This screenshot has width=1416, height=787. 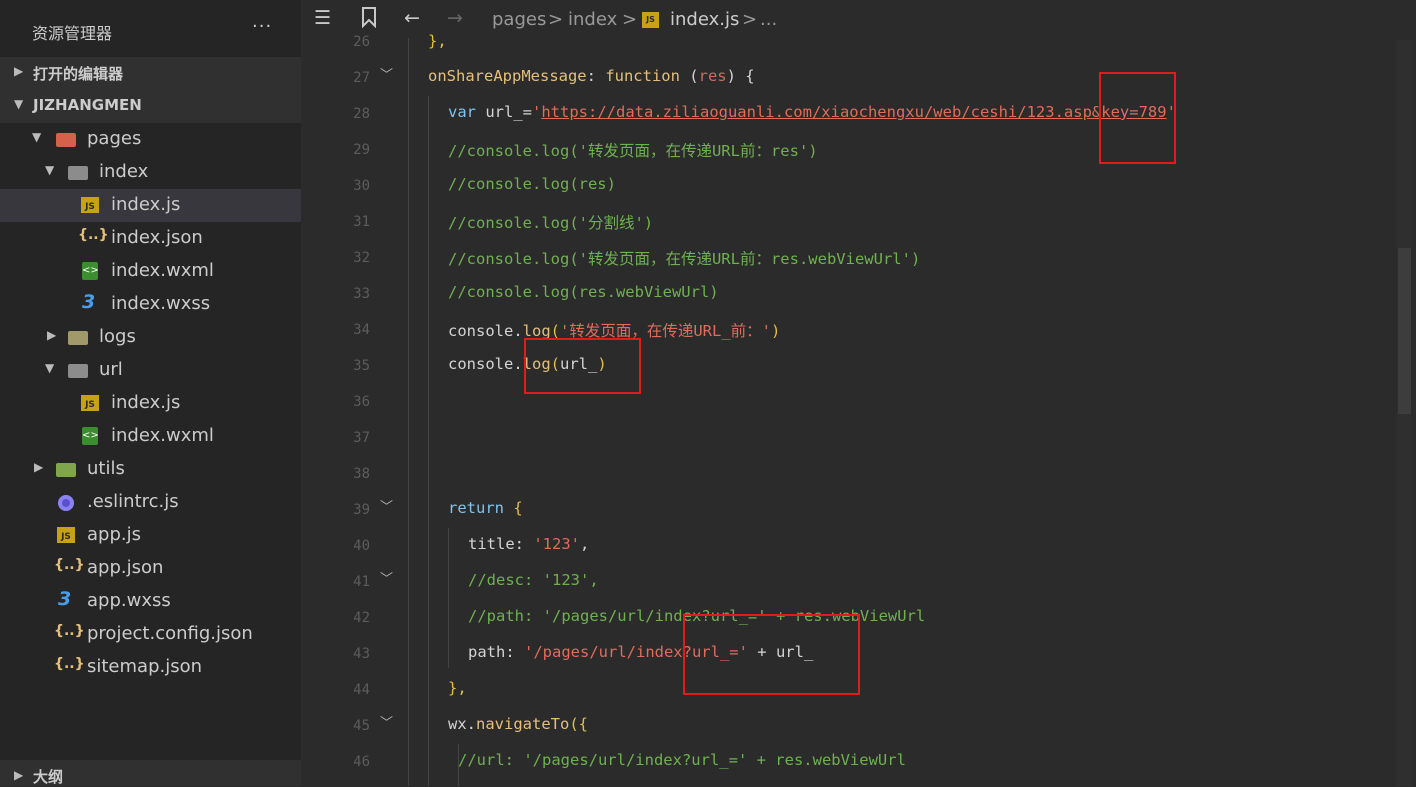 I want to click on code-line-45: wx.navigateTo({, so click(x=518, y=724).